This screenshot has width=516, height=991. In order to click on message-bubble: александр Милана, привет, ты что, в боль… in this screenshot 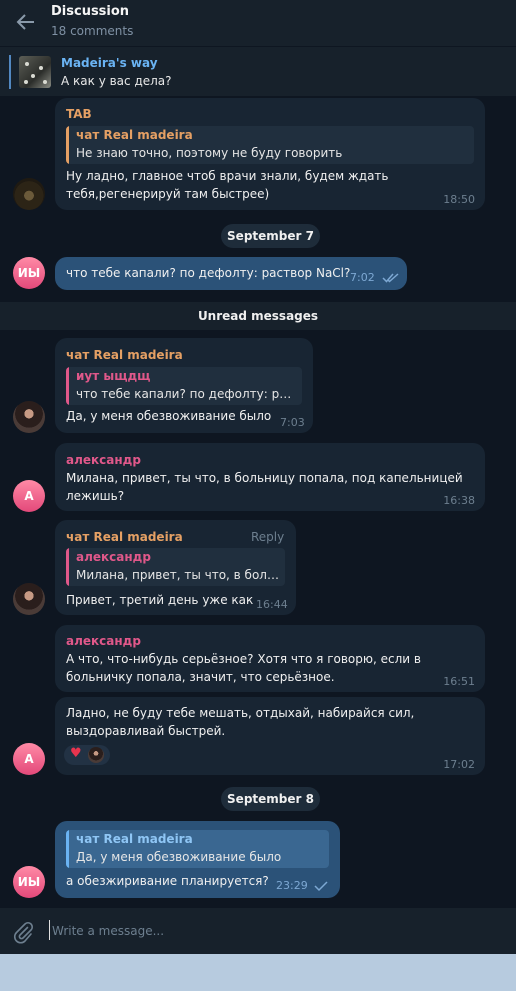, I will do `click(270, 477)`.